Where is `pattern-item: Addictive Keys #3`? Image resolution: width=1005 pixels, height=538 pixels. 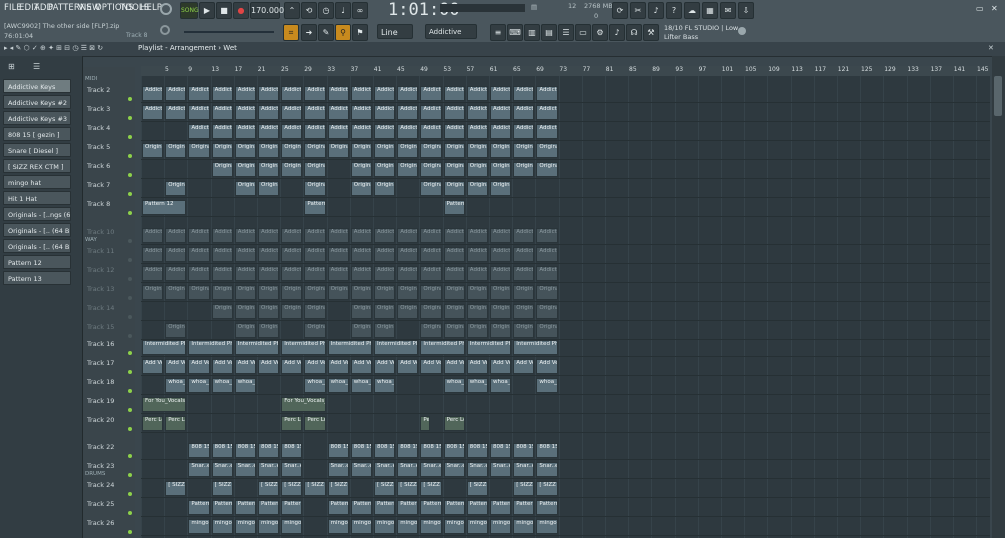
pattern-item: Addictive Keys #3 is located at coordinates (37, 118).